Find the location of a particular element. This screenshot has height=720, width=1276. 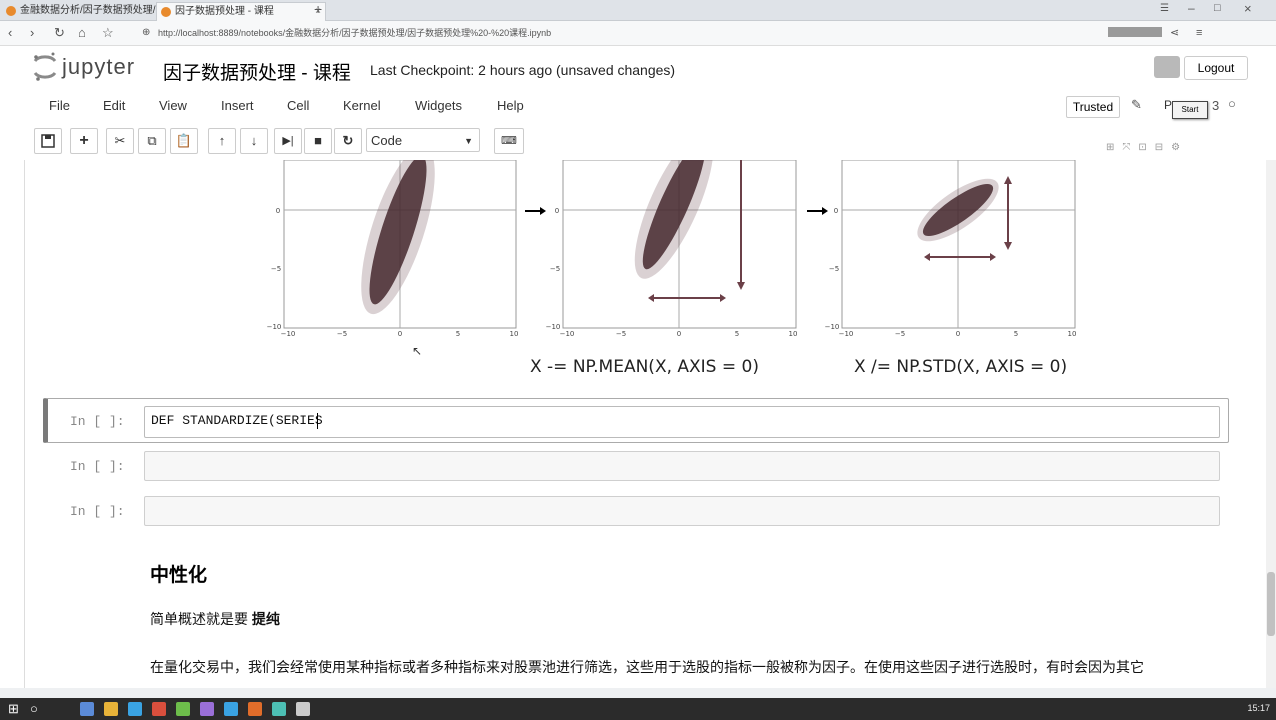

markdown-paragraph-summary: 简单概述就是要 提纯 is located at coordinates (215, 619).